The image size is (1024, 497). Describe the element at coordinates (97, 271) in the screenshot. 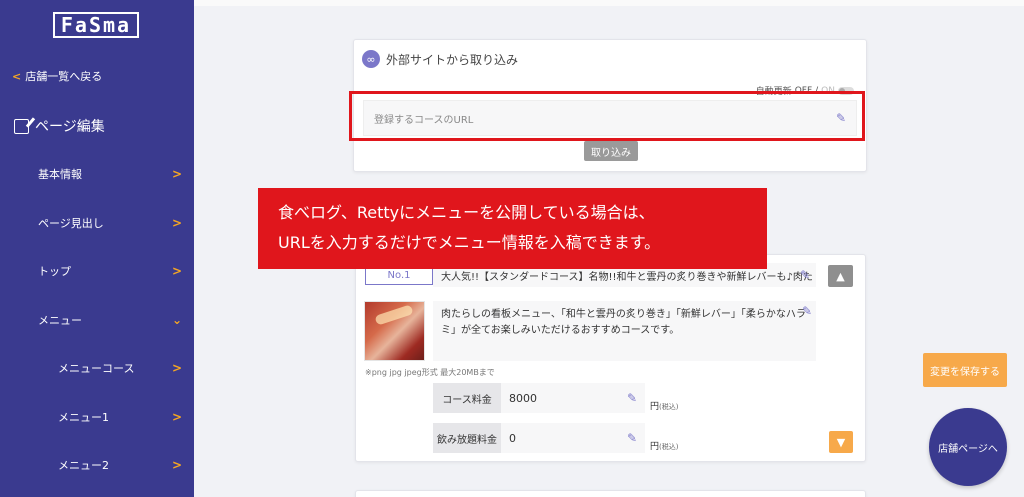

I see `sidebar-item-top: トップ >` at that location.